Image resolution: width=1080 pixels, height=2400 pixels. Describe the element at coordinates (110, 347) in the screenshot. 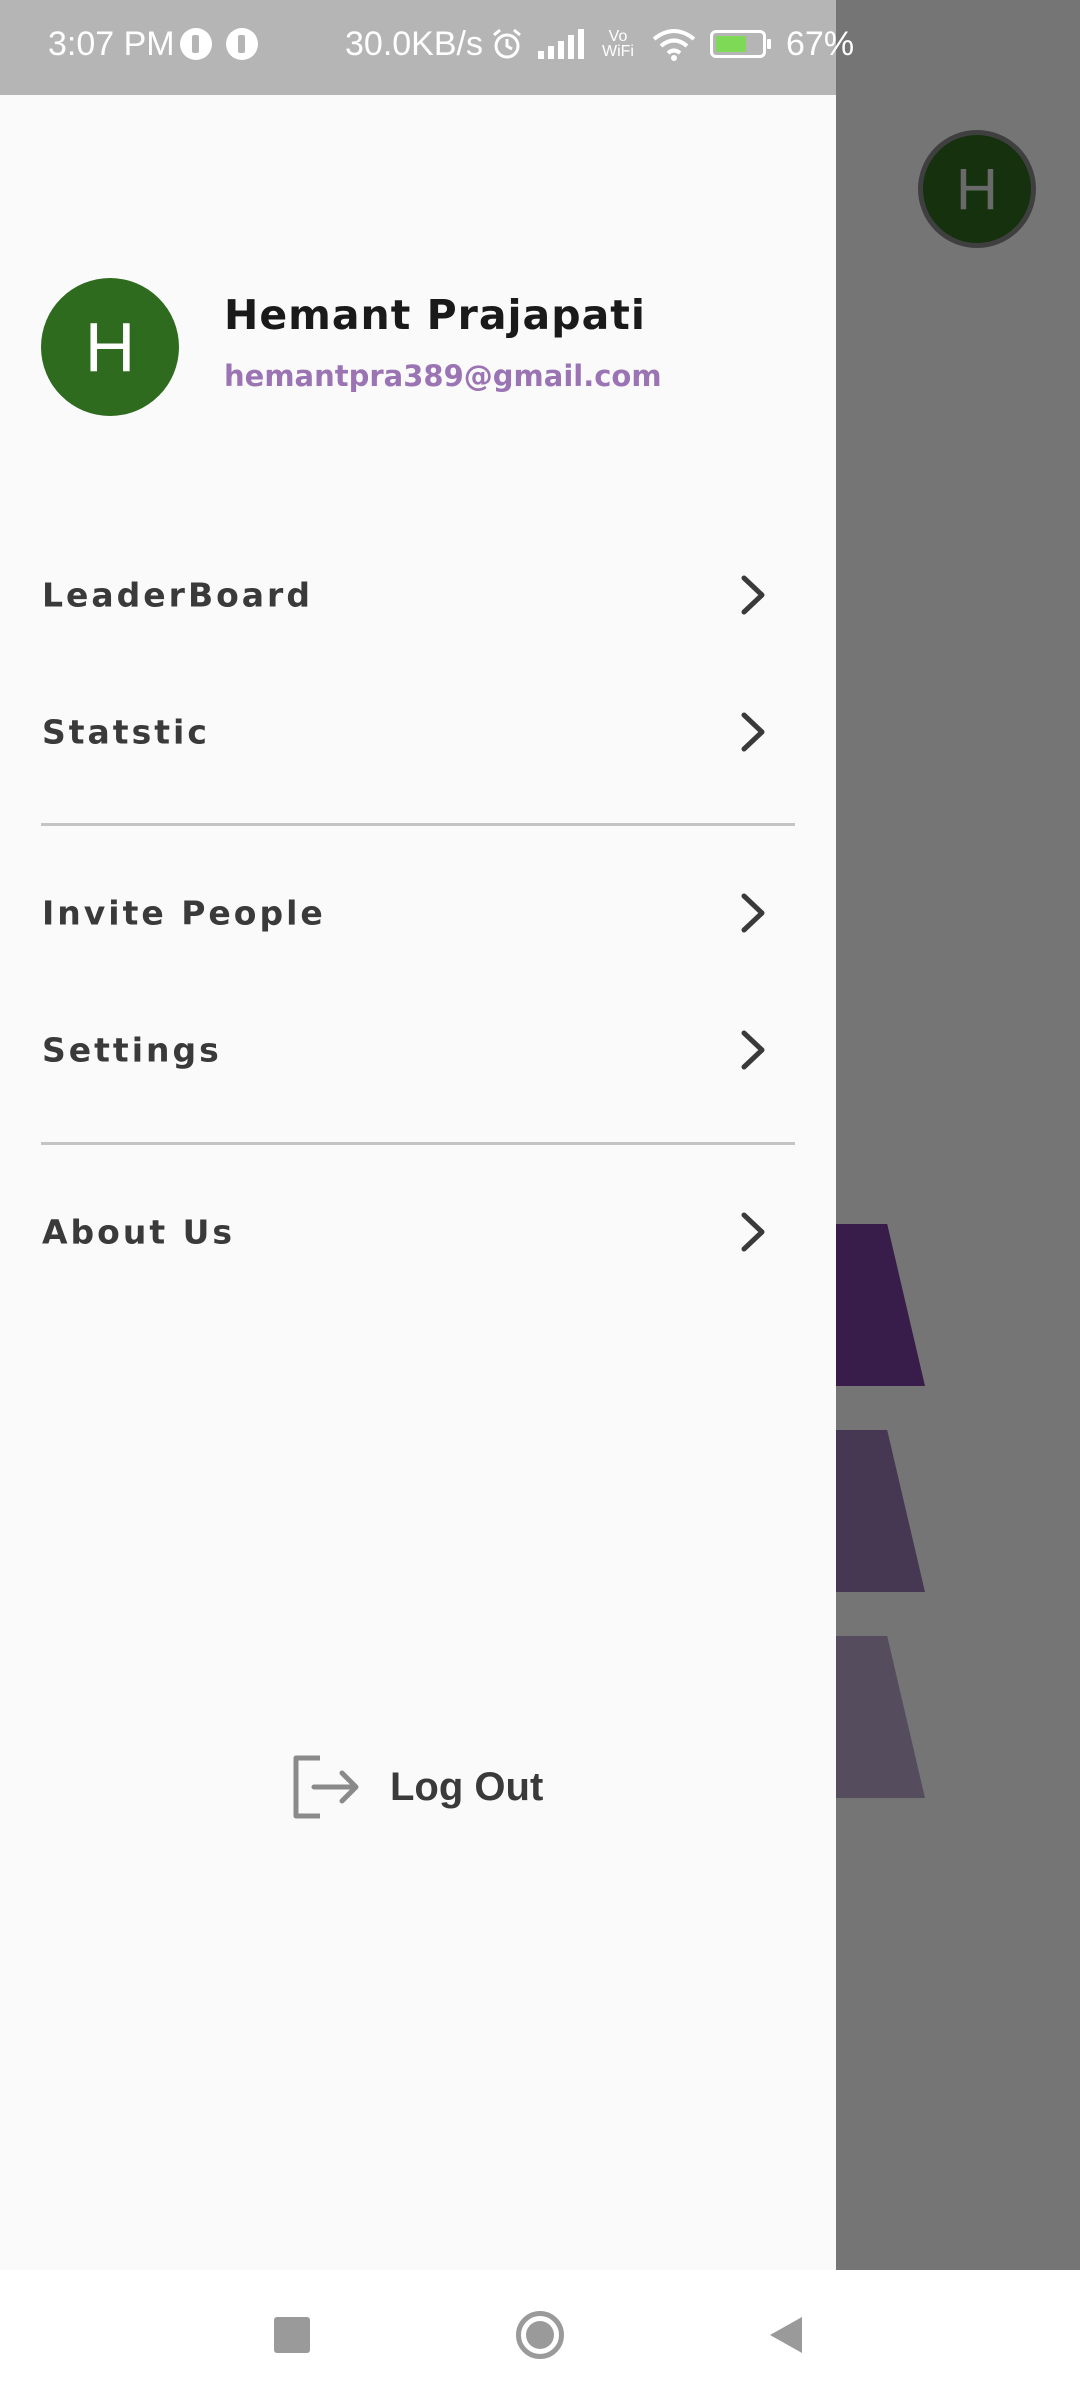

I see `profile-avatar: H` at that location.